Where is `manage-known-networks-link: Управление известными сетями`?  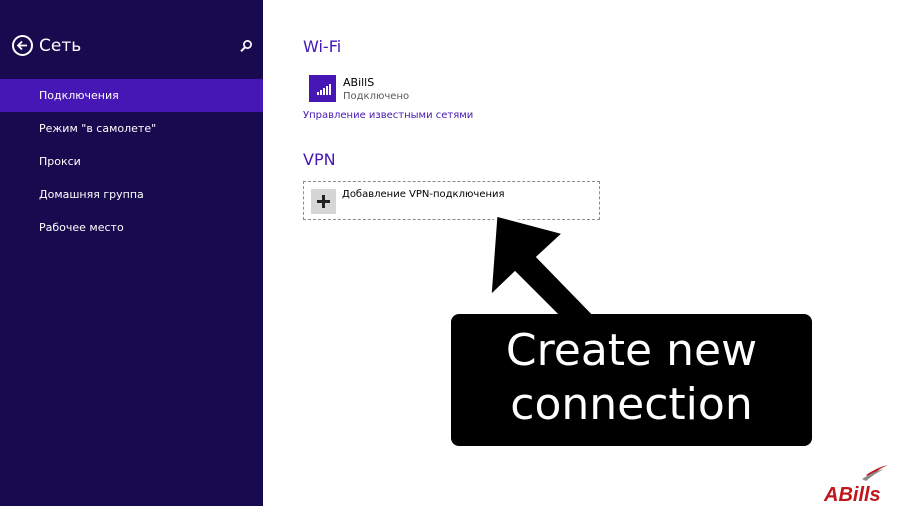 manage-known-networks-link: Управление известными сетями is located at coordinates (388, 115).